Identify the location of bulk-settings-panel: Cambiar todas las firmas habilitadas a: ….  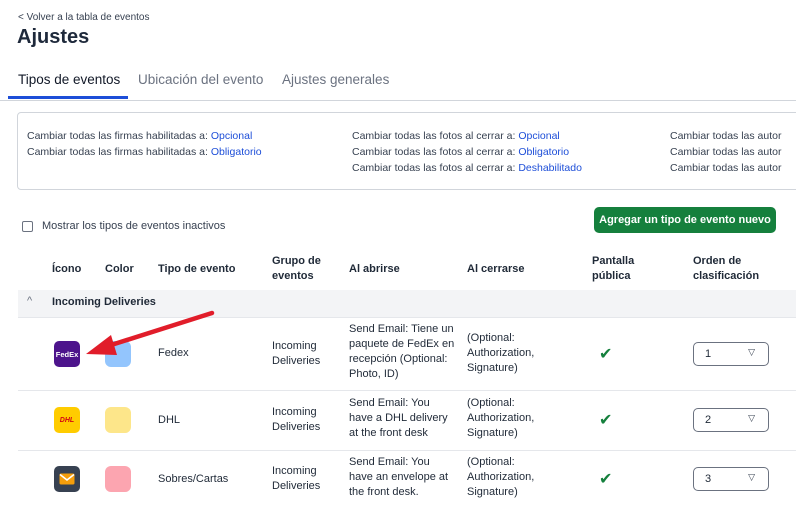
(406, 151).